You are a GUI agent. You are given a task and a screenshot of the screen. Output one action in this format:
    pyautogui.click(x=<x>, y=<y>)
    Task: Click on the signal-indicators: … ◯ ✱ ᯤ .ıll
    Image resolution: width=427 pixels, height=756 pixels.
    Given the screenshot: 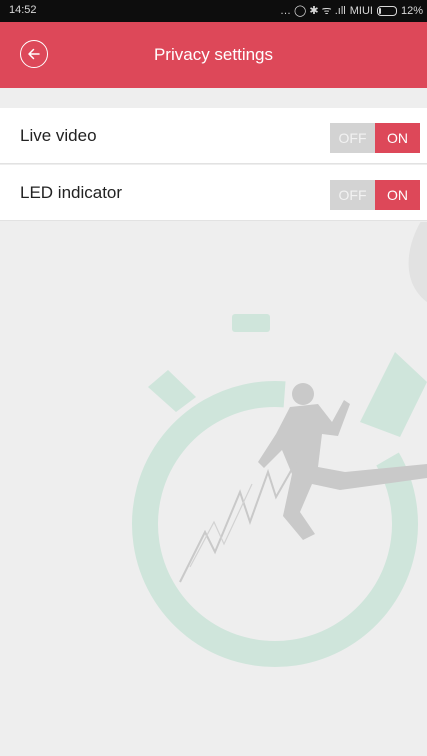 What is the action you would take?
    pyautogui.click(x=312, y=11)
    